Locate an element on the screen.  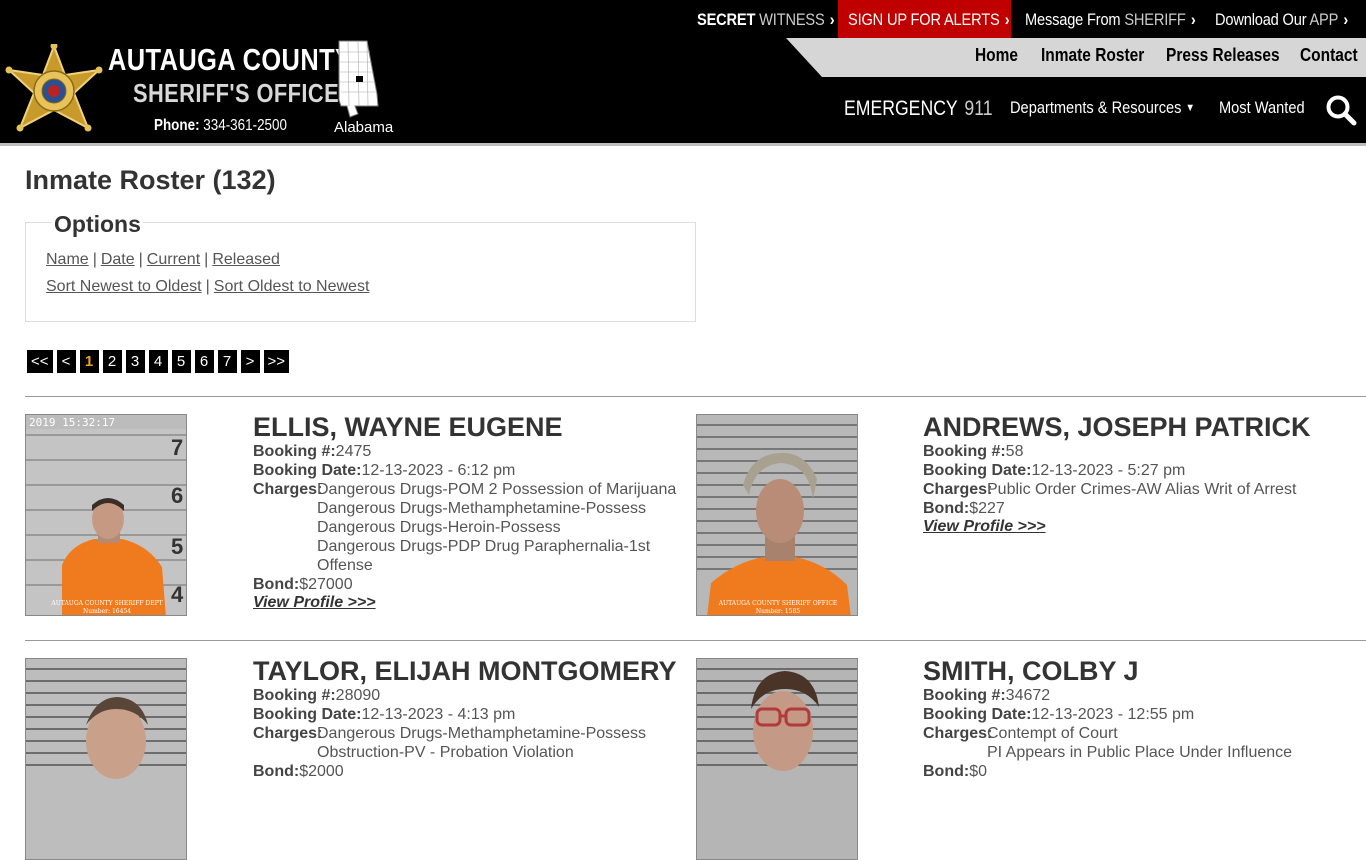
inmate-name: SMITH, COLBY J is located at coordinates (1031, 671).